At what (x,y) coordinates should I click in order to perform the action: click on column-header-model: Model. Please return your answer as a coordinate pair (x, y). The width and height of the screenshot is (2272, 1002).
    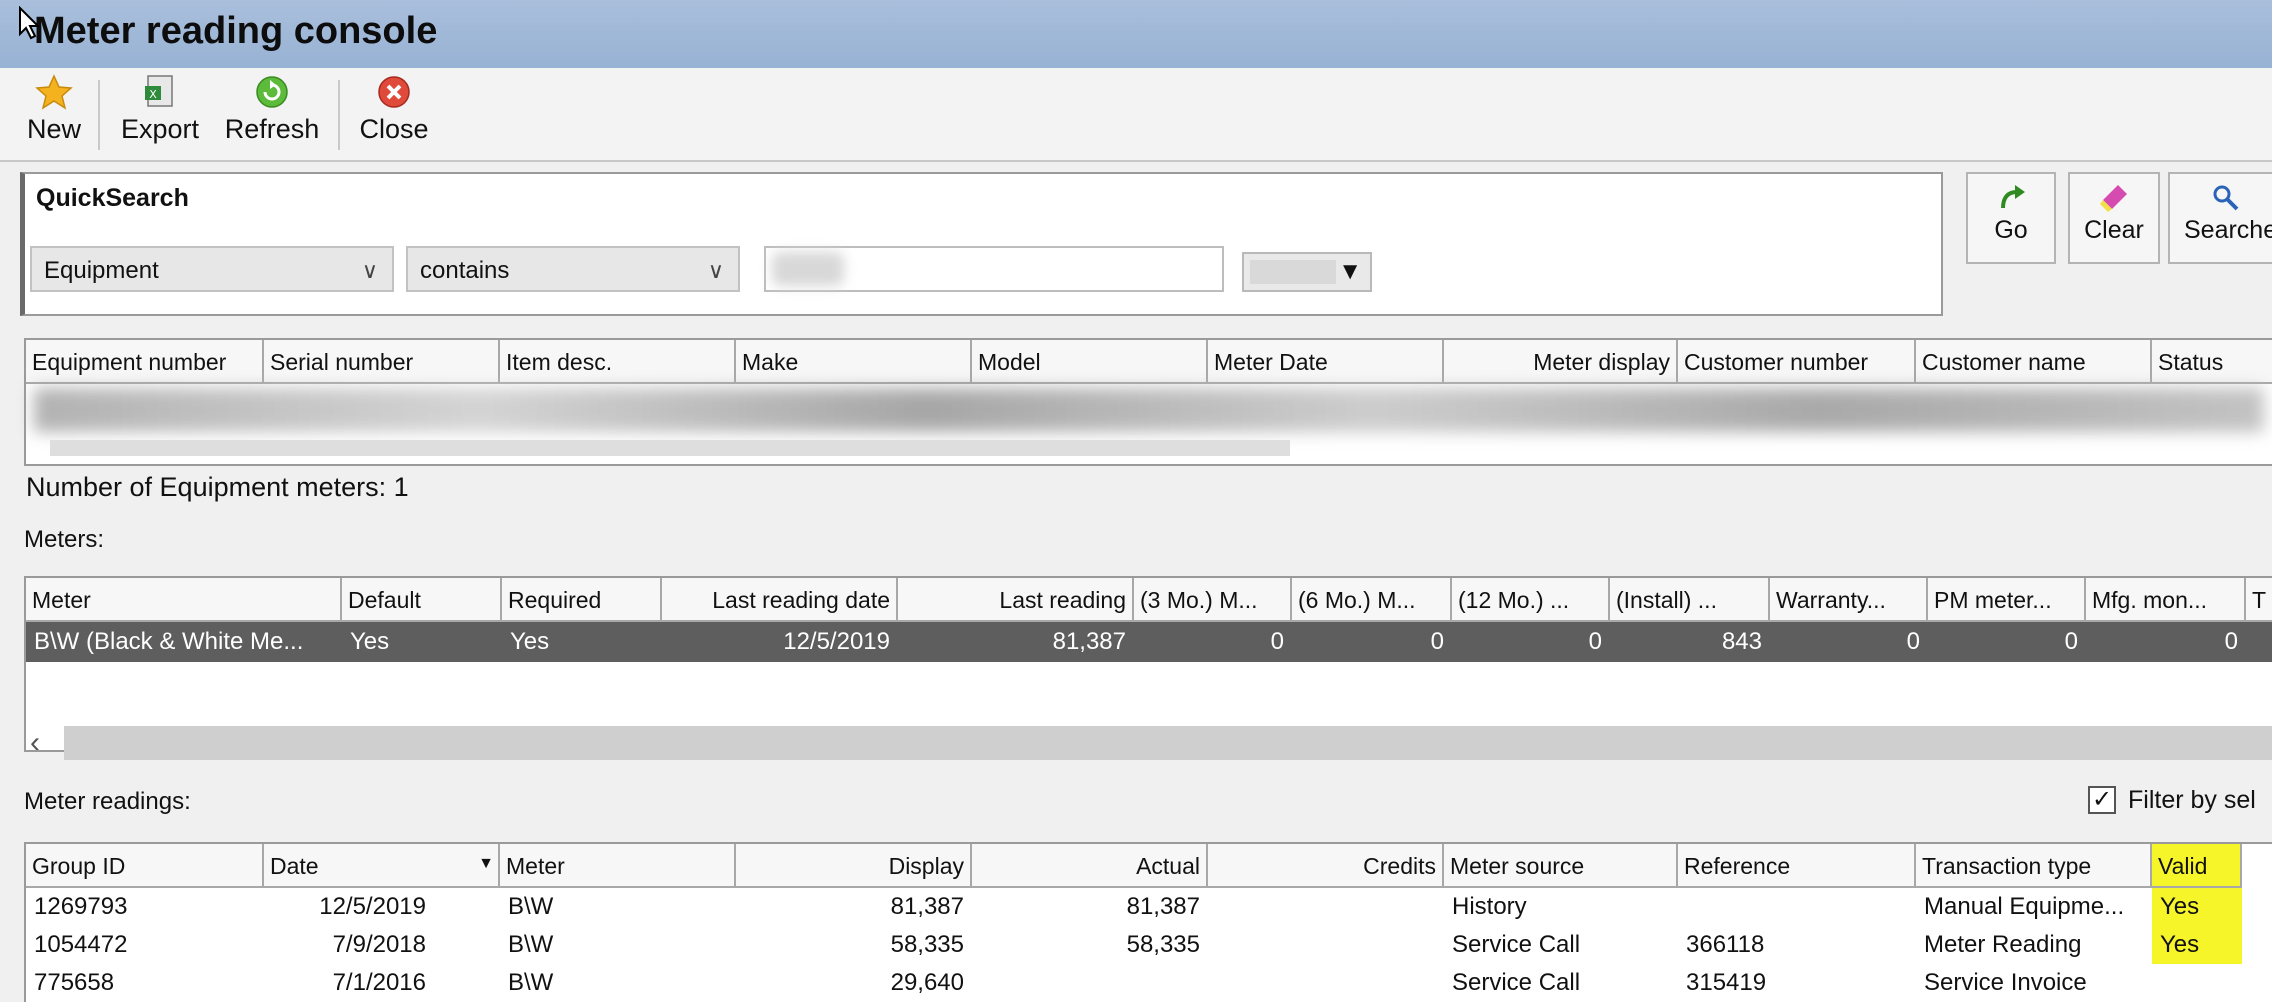
    Looking at the image, I should click on (1090, 362).